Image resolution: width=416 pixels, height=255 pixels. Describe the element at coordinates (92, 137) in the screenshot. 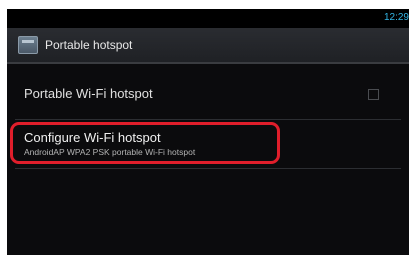

I see `configure-wifi-hotspot-label: Configure Wi-Fi hotspot` at that location.